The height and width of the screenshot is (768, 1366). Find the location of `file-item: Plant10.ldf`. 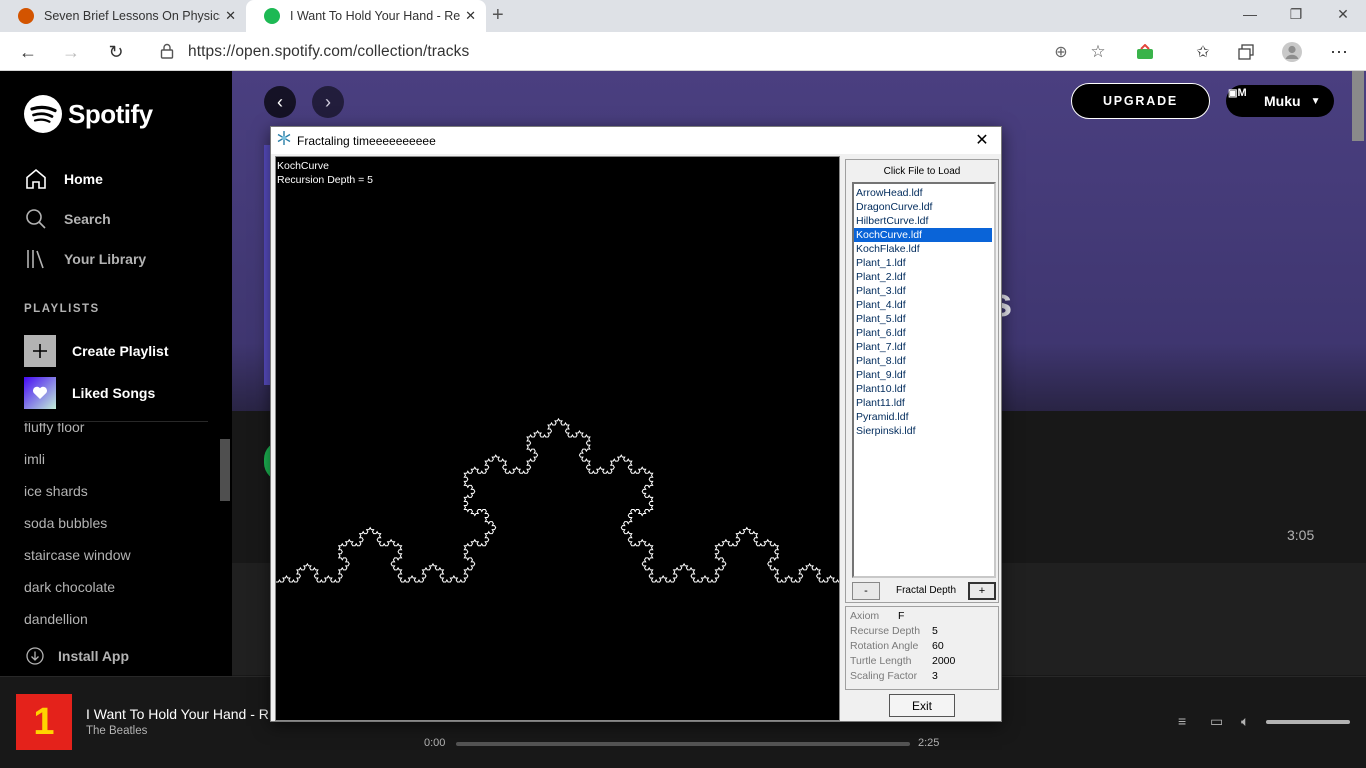

file-item: Plant10.ldf is located at coordinates (923, 389).